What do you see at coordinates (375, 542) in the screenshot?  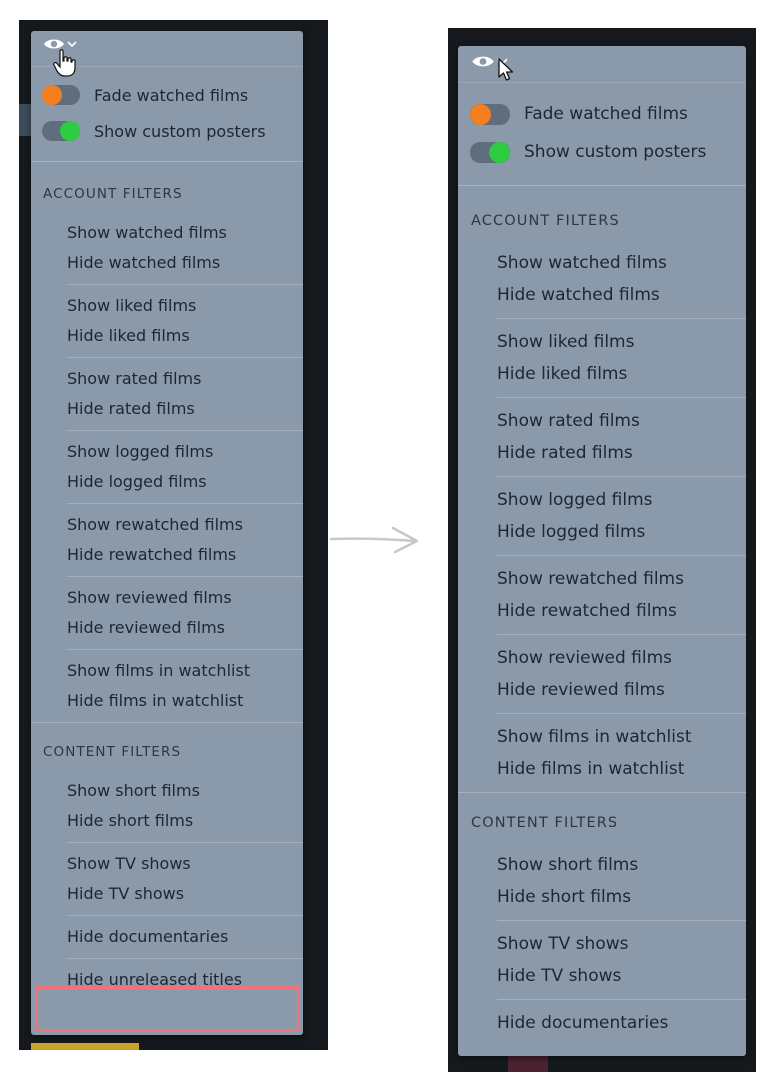 I see `right-arrow-icon` at bounding box center [375, 542].